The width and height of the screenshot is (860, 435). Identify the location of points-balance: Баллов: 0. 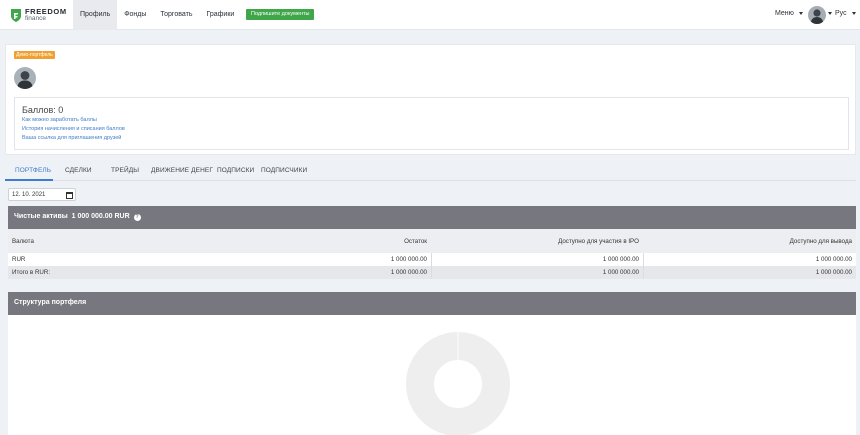
(43, 110).